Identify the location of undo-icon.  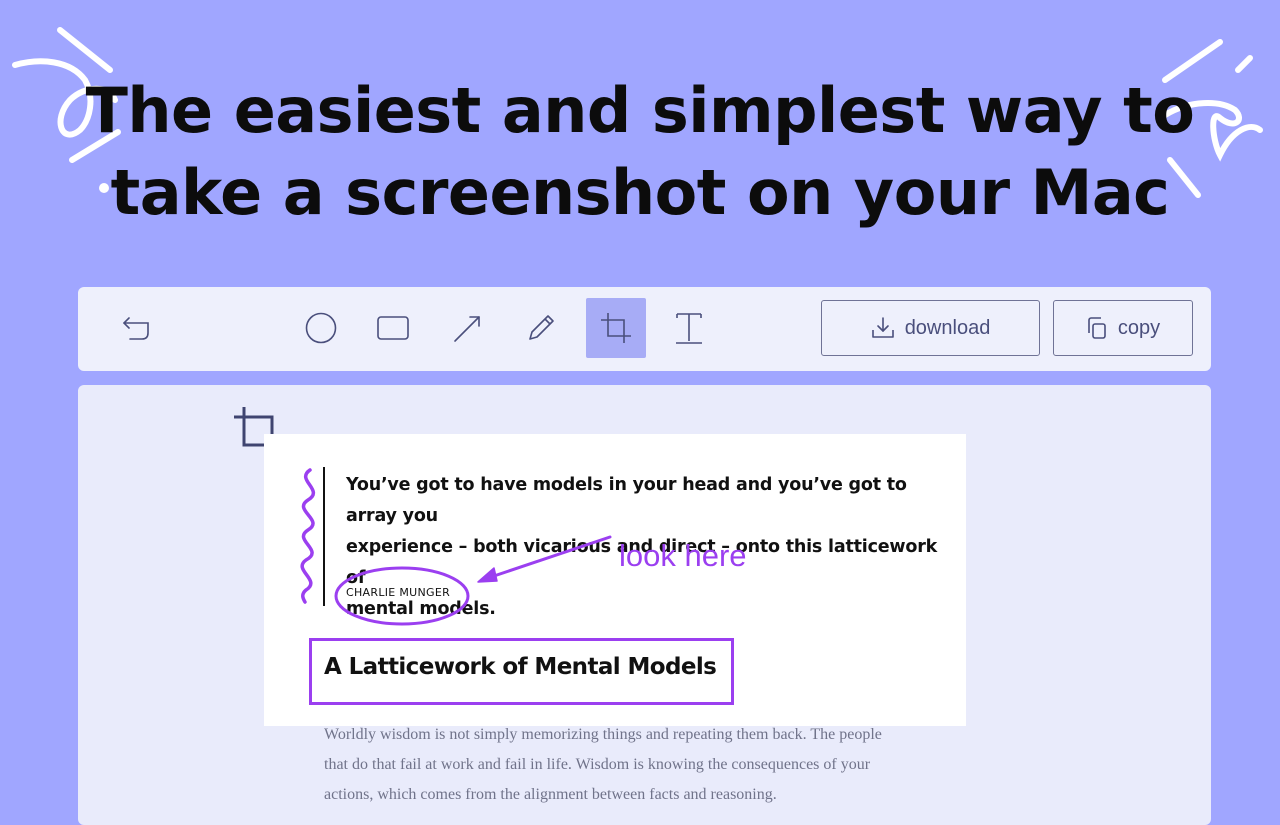
(136, 328).